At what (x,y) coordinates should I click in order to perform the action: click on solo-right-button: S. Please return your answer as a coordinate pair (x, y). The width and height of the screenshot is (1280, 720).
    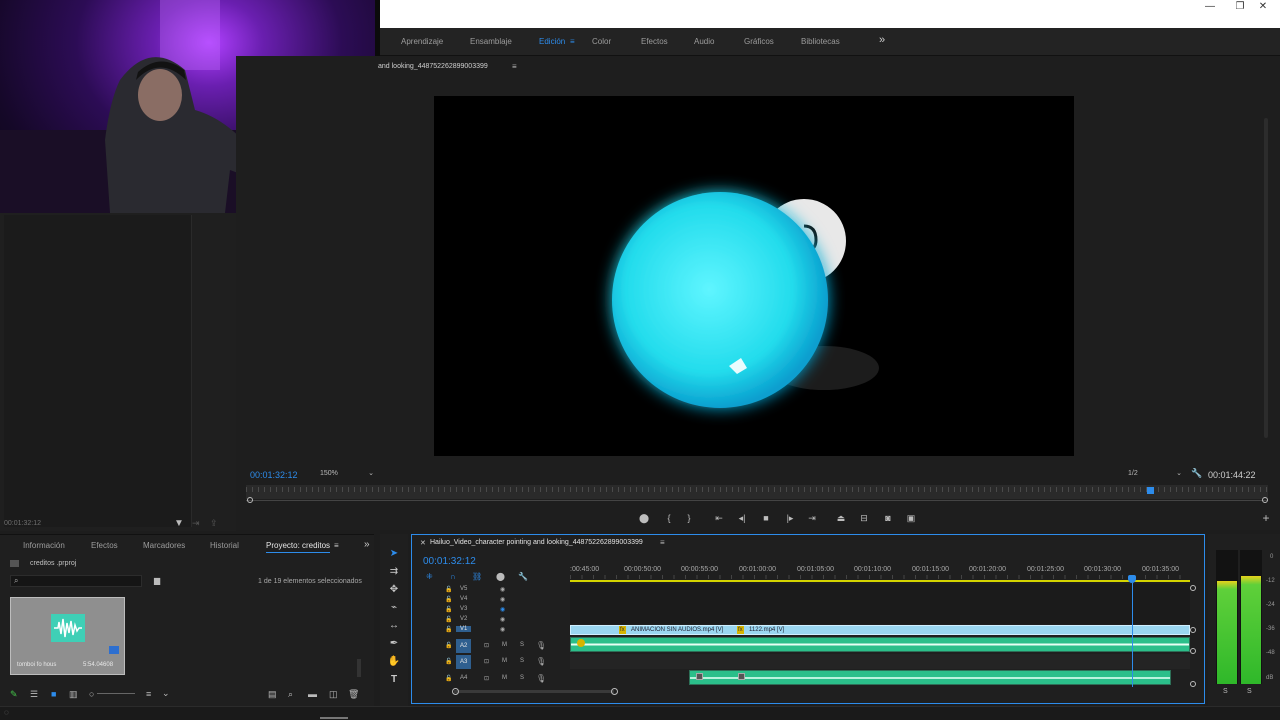
    Looking at the image, I should click on (1249, 691).